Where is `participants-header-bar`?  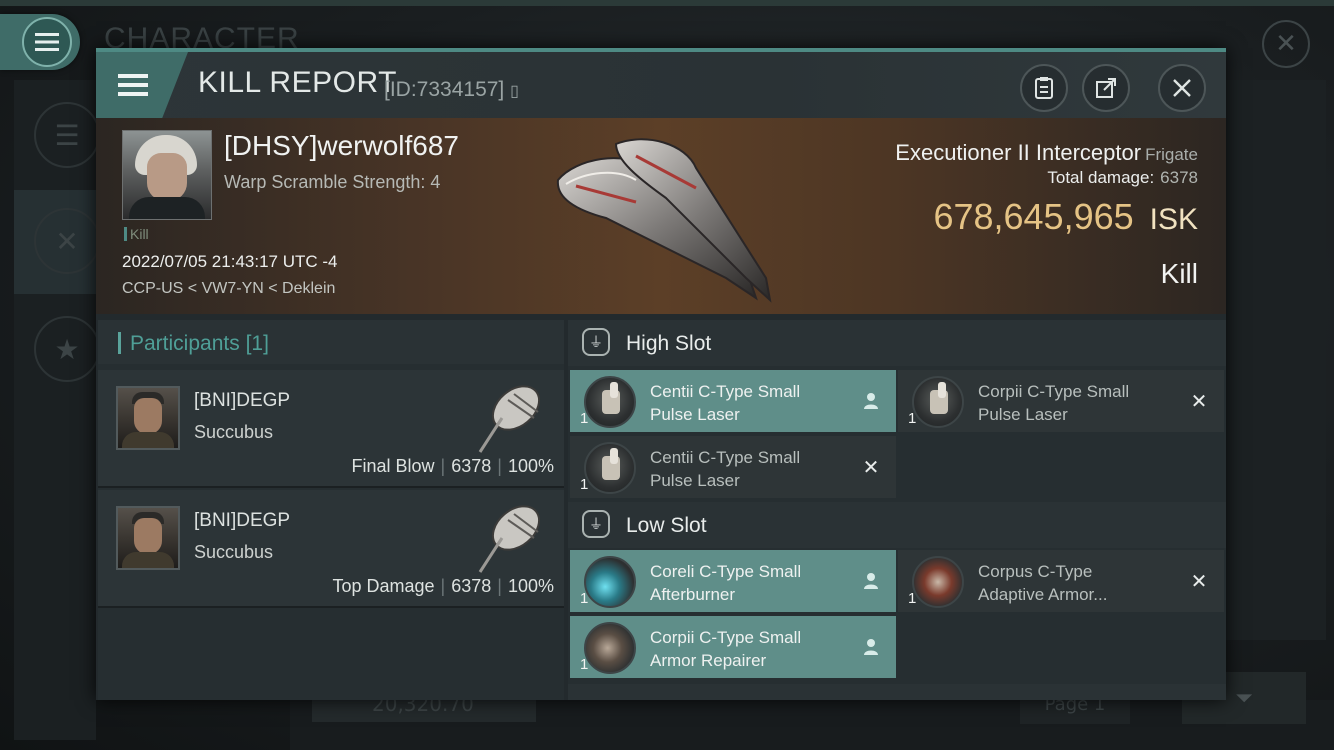 participants-header-bar is located at coordinates (119, 343).